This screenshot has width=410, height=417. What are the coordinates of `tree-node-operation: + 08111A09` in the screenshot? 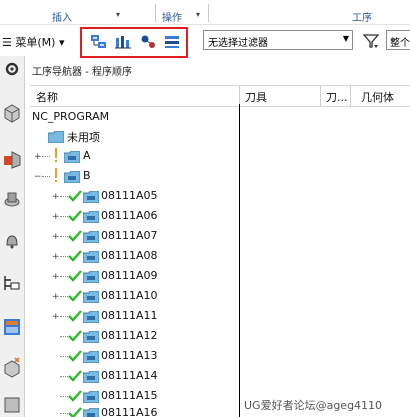 It's located at (134, 276).